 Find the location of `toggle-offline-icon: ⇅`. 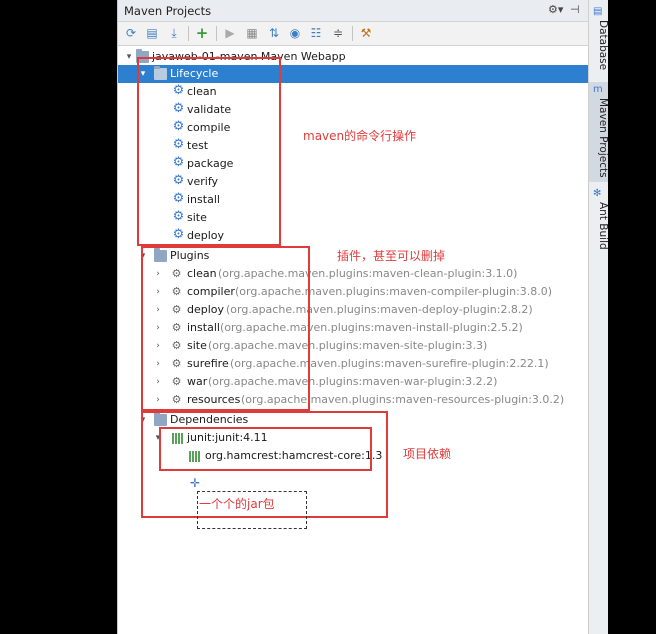

toggle-offline-icon: ⇅ is located at coordinates (274, 33).